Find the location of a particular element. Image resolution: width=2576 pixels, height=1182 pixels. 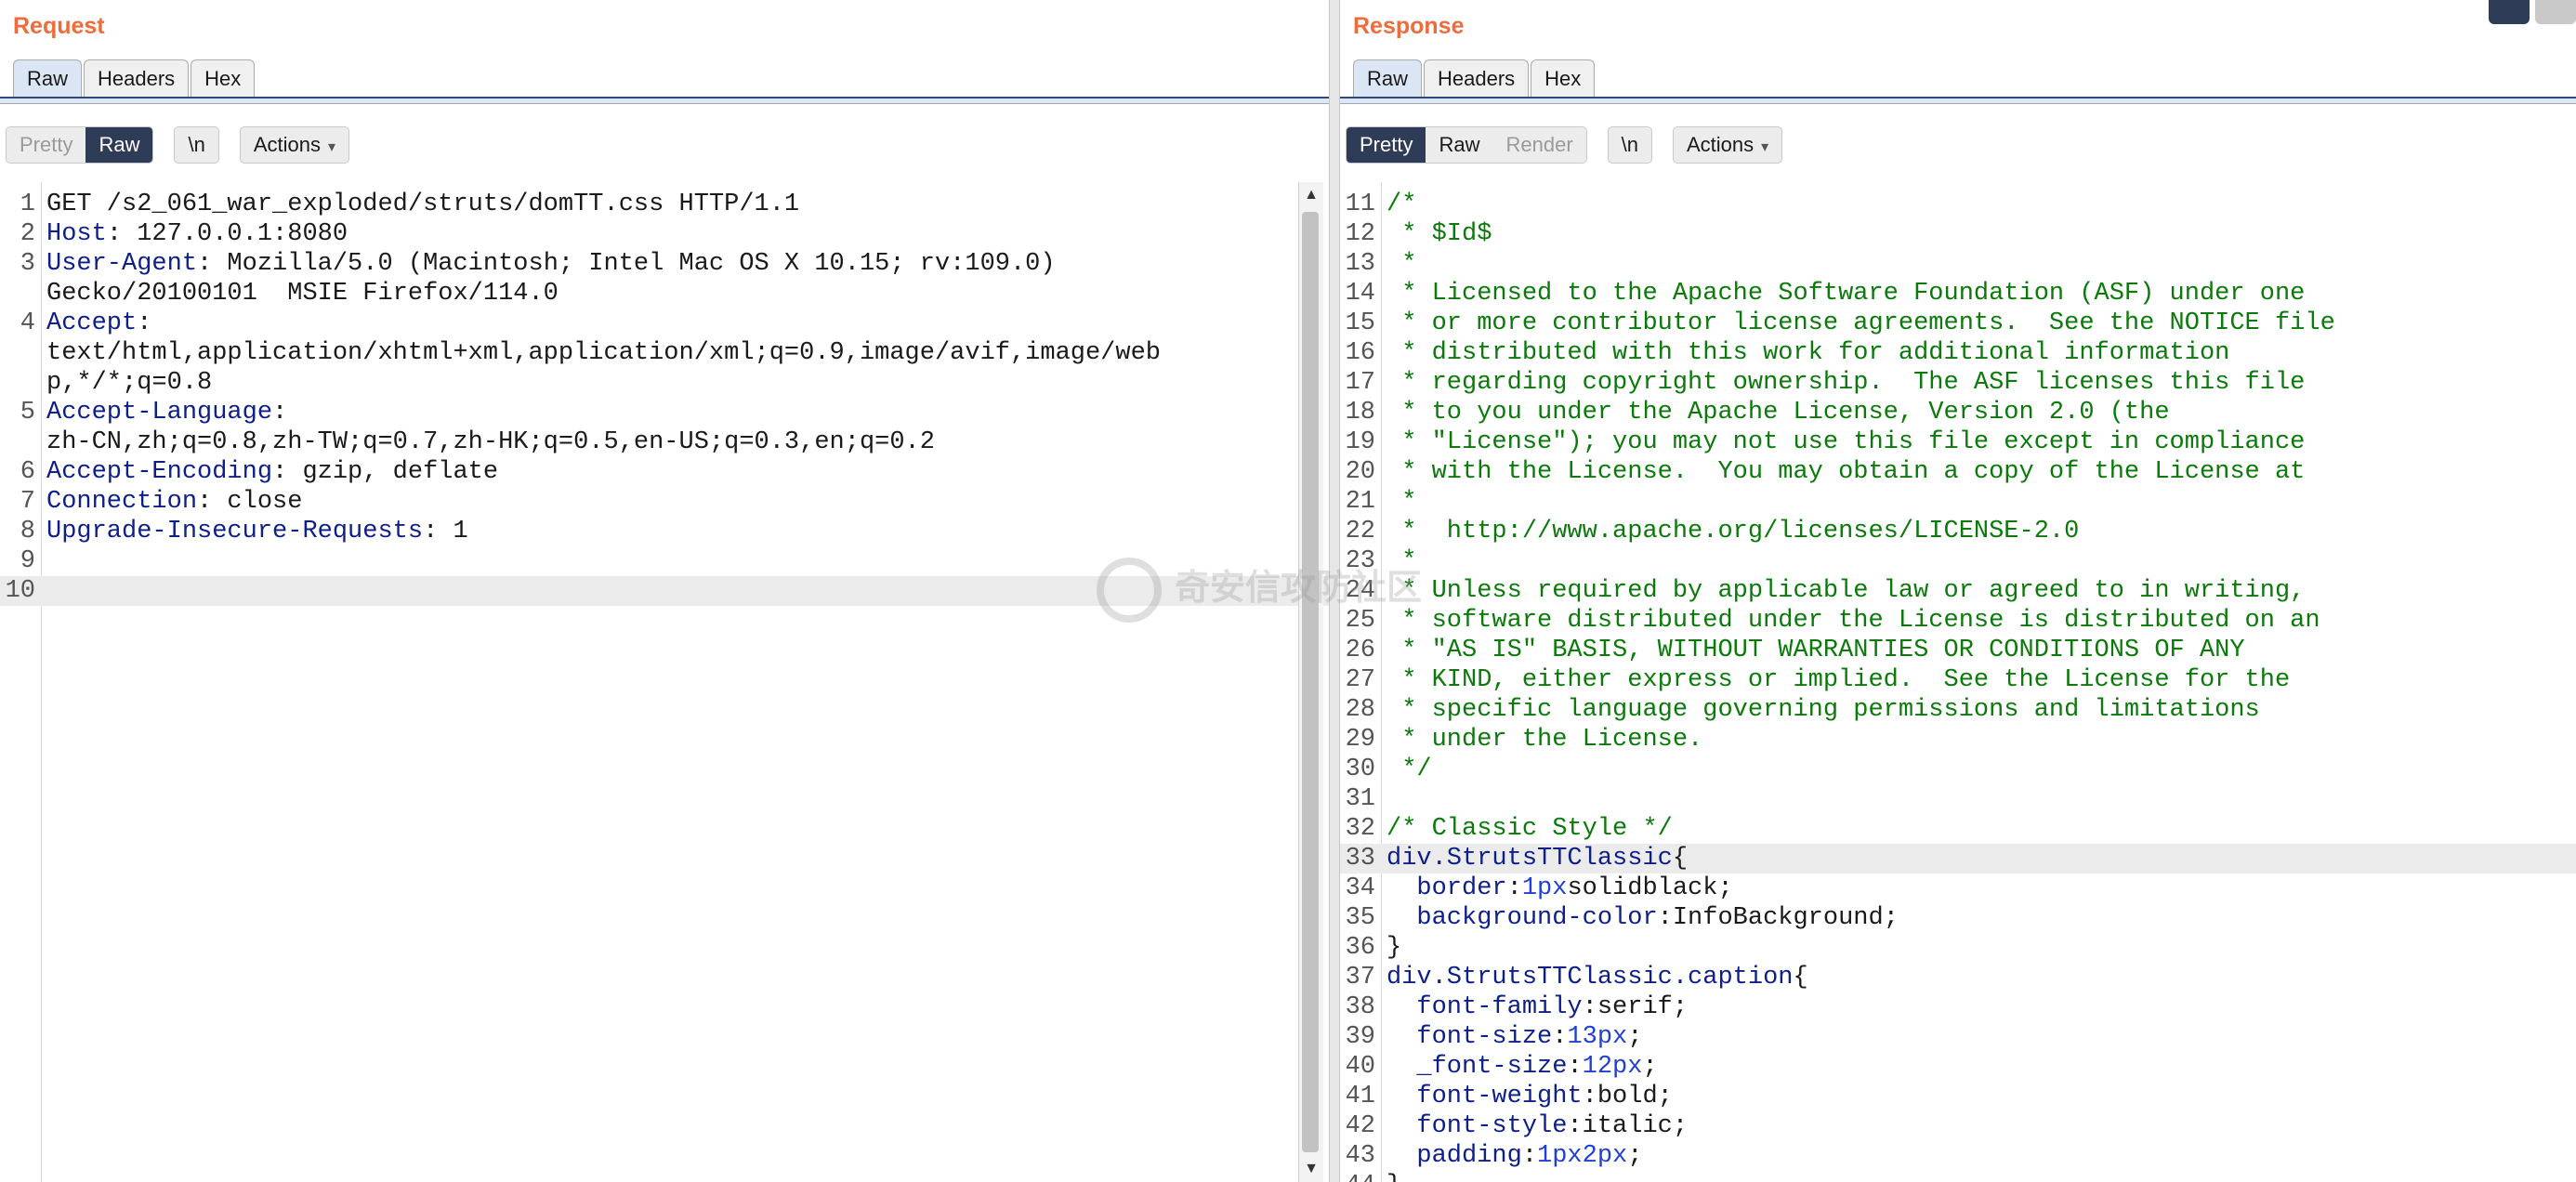

code-token: } is located at coordinates (1394, 1177).